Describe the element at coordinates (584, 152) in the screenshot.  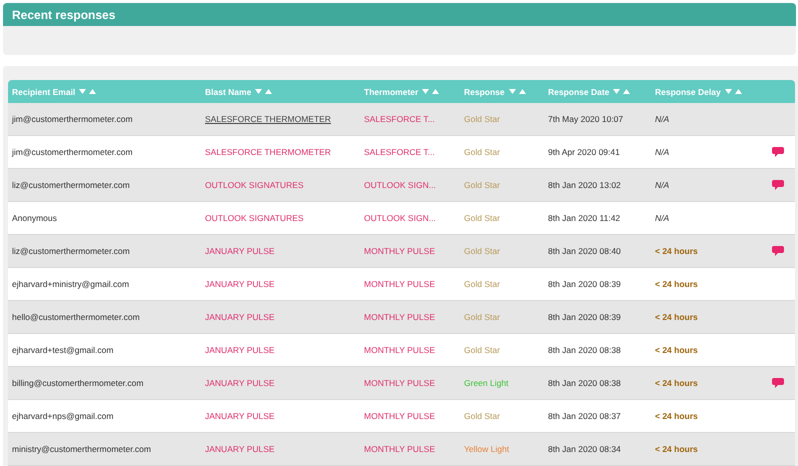
I see `table-cell: 9th Apr 2020 09:41` at that location.